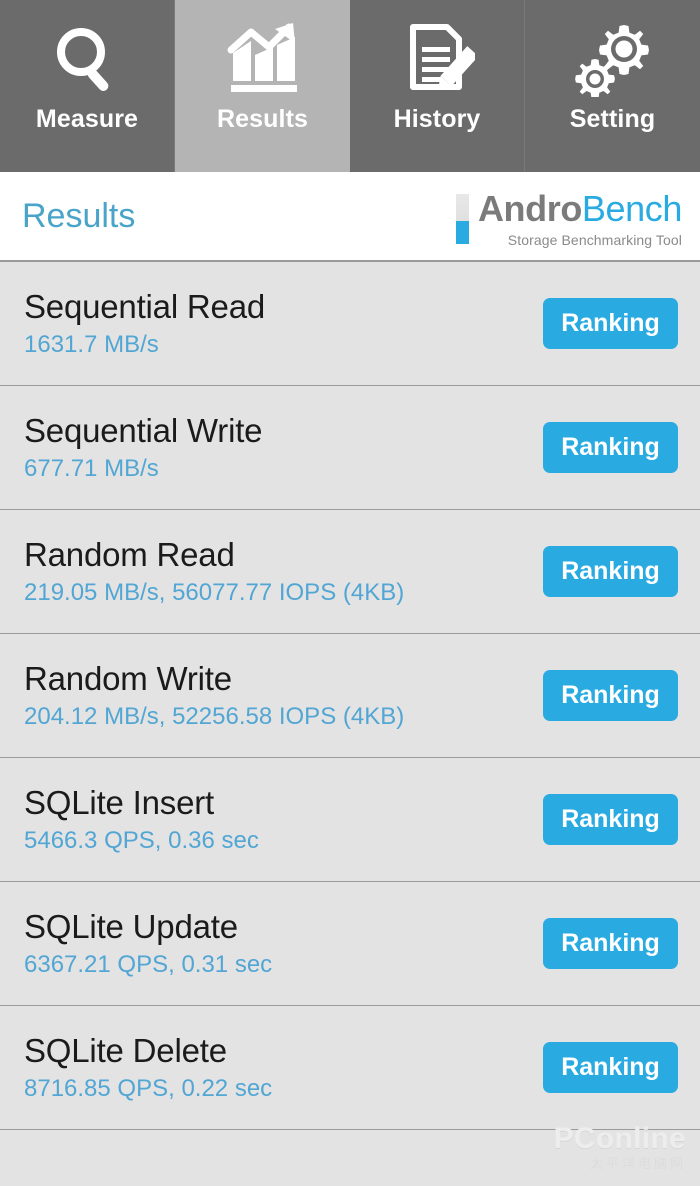 The width and height of the screenshot is (700, 1186). Describe the element at coordinates (143, 430) in the screenshot. I see `result-name: Sequential Write` at that location.